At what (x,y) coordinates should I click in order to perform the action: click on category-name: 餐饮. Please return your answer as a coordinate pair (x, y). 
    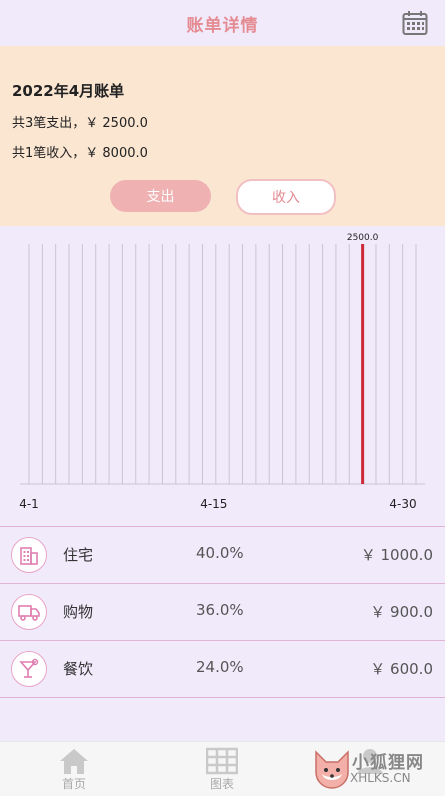
    Looking at the image, I should click on (78, 669).